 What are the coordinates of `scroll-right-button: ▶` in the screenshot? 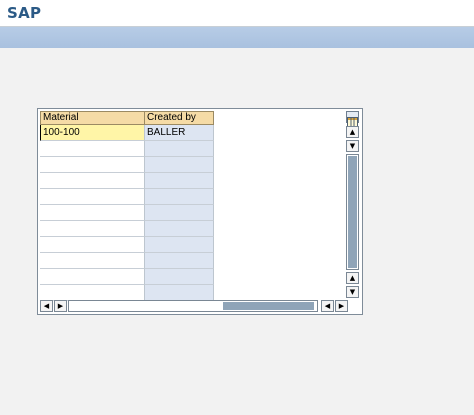 It's located at (60, 306).